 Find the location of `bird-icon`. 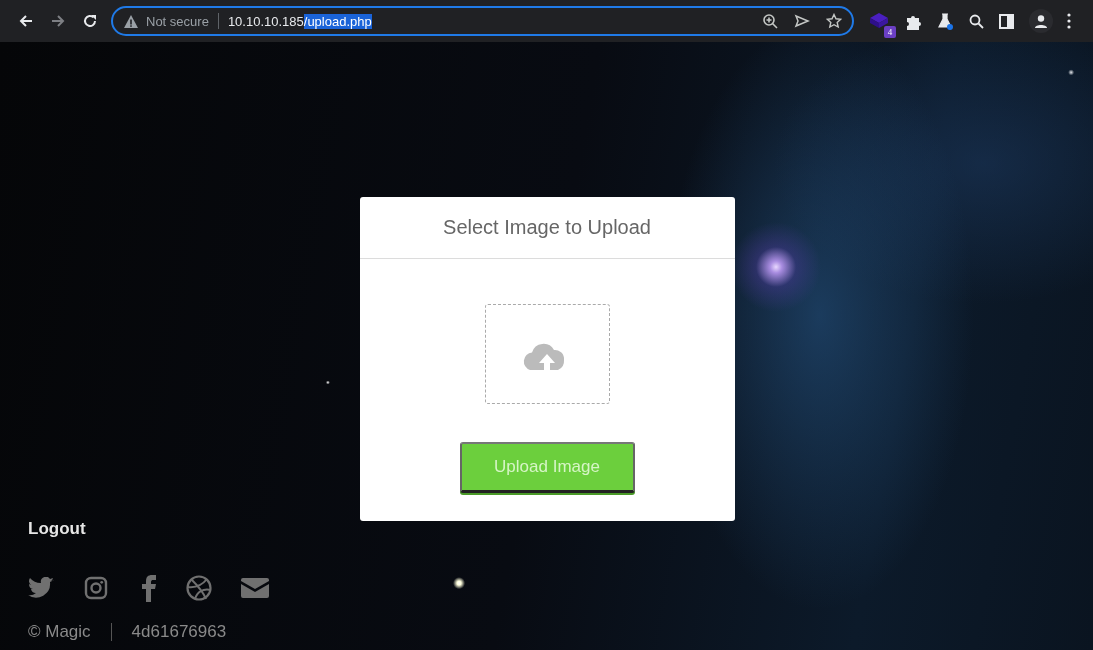

bird-icon is located at coordinates (41, 588).